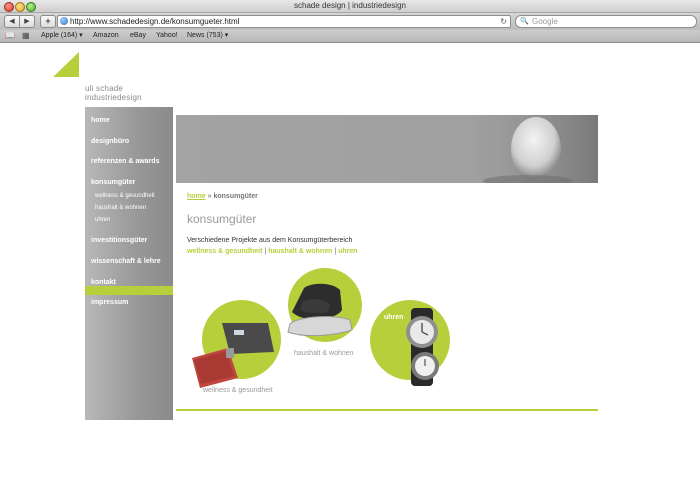 Image resolution: width=700 pixels, height=489 pixels. What do you see at coordinates (347, 251) in the screenshot?
I see `category-link-uhren: uhren` at bounding box center [347, 251].